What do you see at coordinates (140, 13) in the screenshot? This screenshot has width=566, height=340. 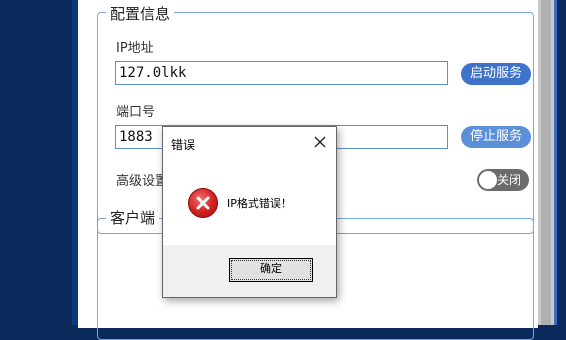 I see `config-group-title: 配置信息` at bounding box center [140, 13].